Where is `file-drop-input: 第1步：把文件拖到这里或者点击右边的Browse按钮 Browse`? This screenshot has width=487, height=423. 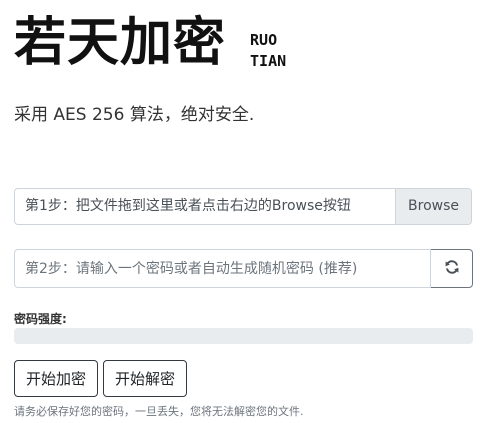
file-drop-input: 第1步：把文件拖到这里或者点击右边的Browse按钮 Browse is located at coordinates (243, 206).